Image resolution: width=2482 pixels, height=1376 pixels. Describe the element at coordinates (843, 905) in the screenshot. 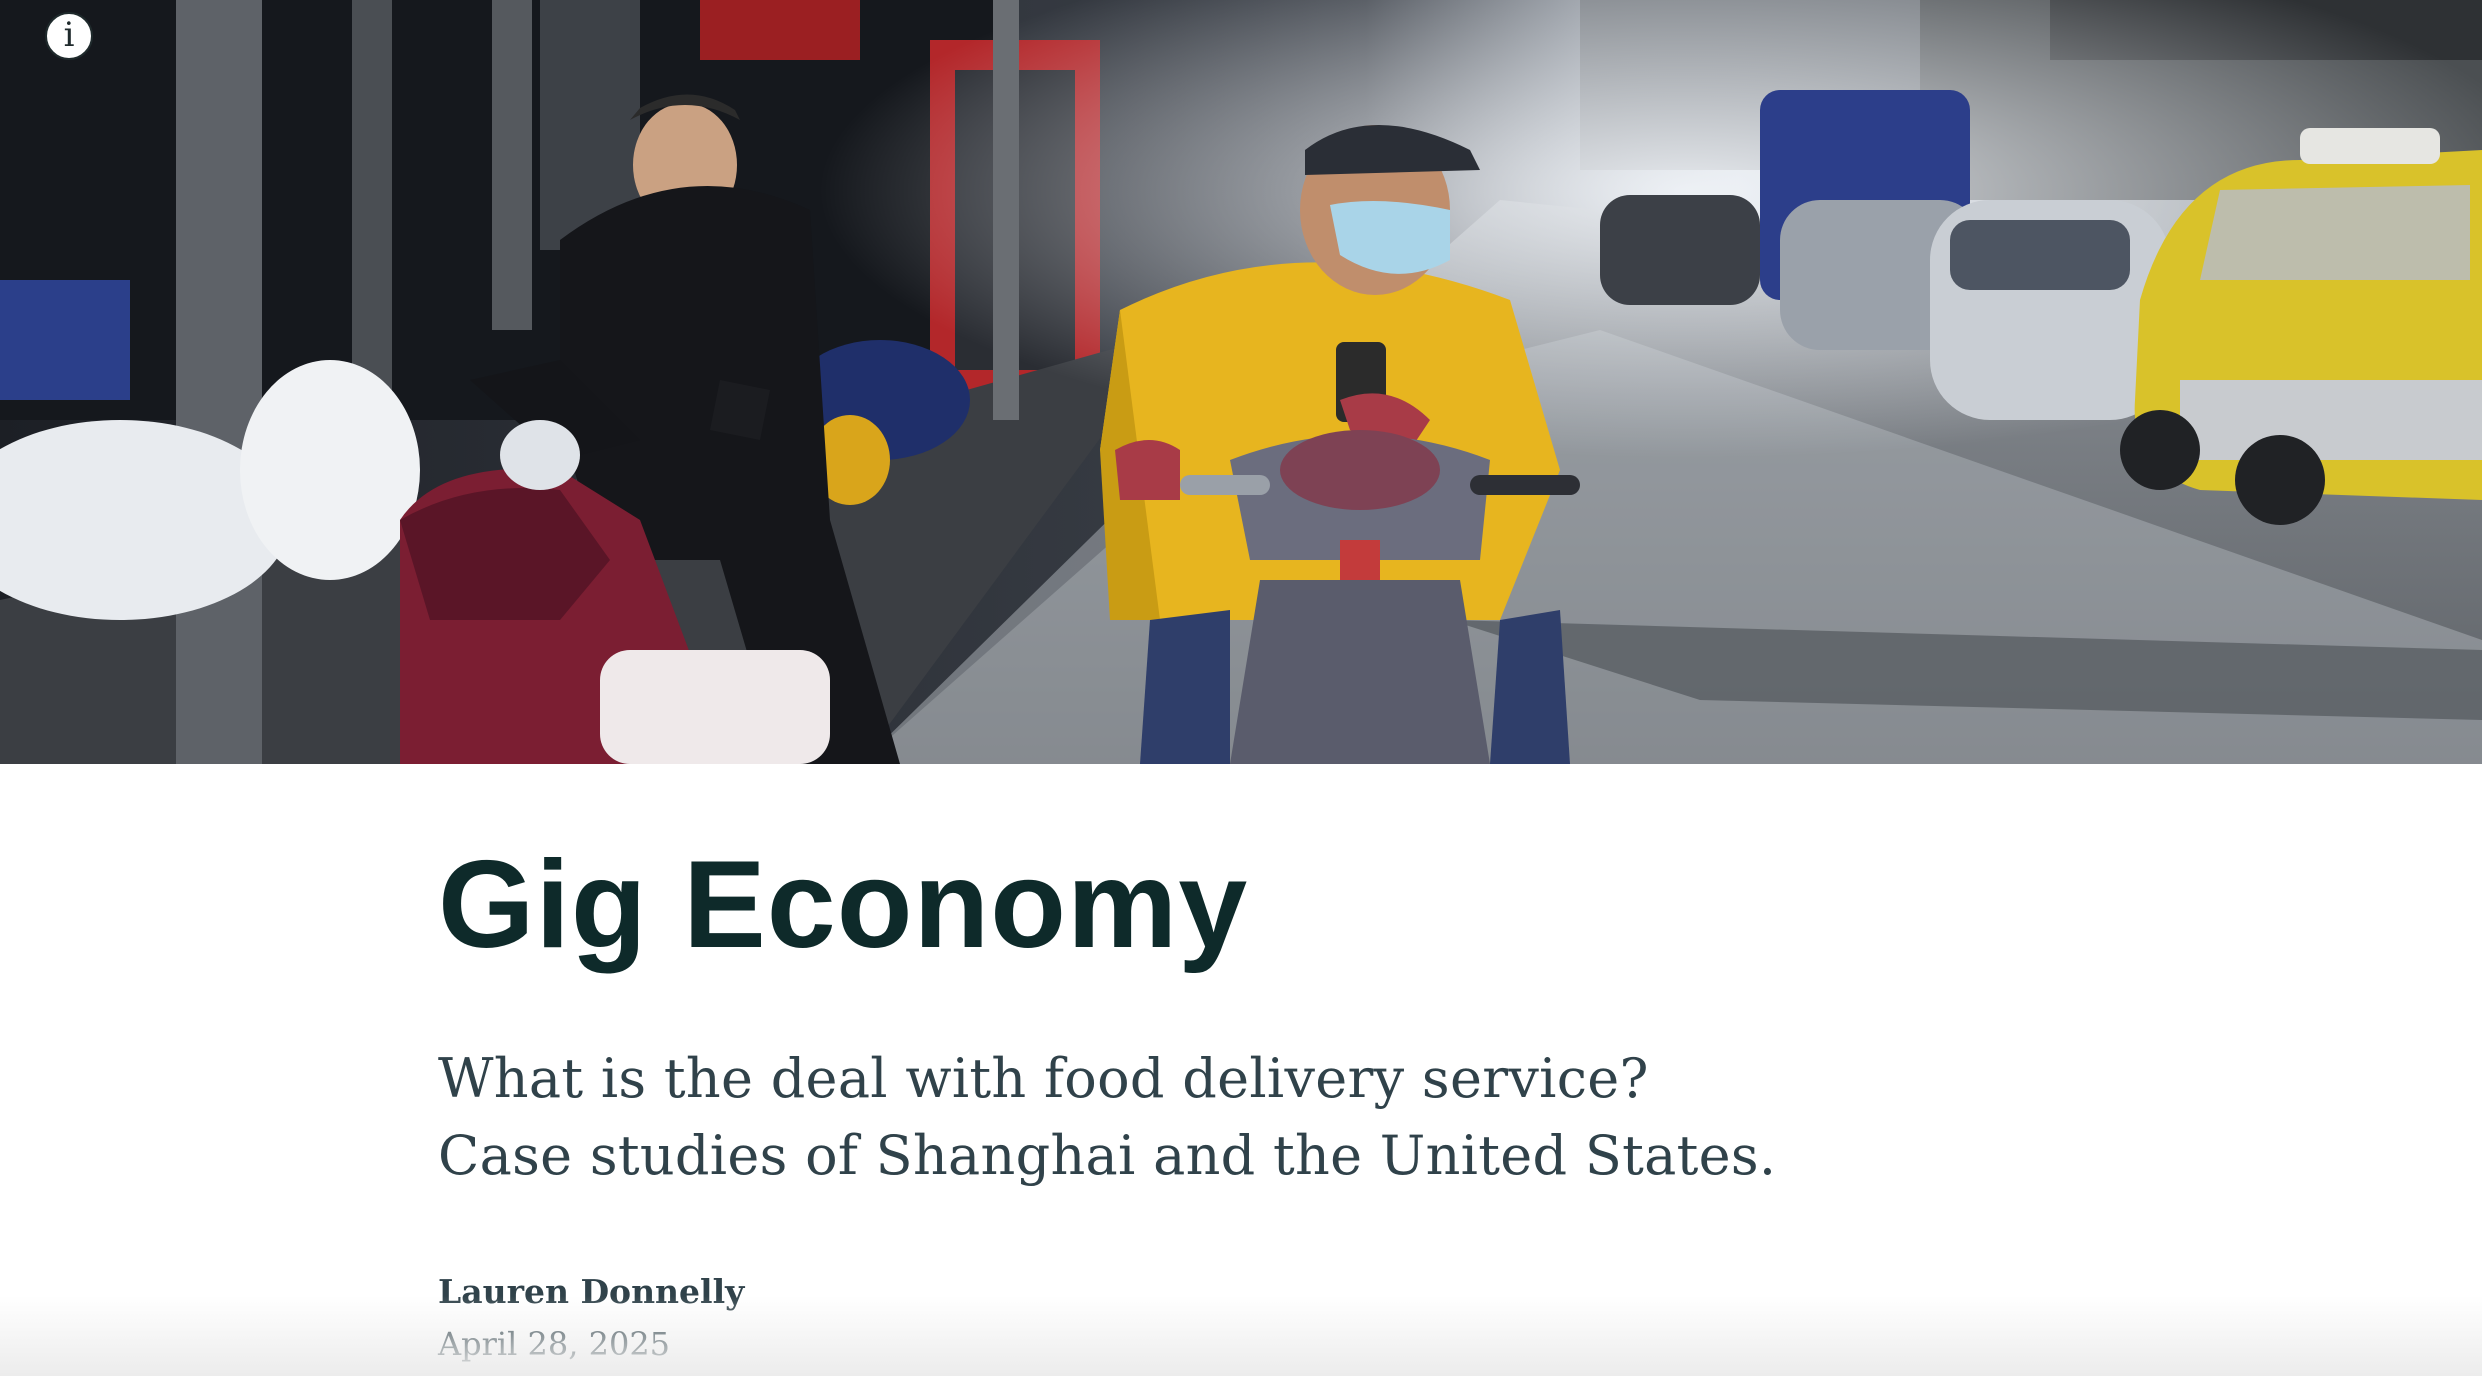

I see `article-title: Gig Economy` at that location.